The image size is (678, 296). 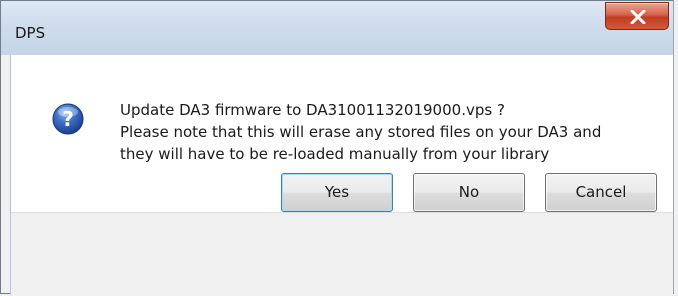 What do you see at coordinates (30, 33) in the screenshot?
I see `window-title: DPS` at bounding box center [30, 33].